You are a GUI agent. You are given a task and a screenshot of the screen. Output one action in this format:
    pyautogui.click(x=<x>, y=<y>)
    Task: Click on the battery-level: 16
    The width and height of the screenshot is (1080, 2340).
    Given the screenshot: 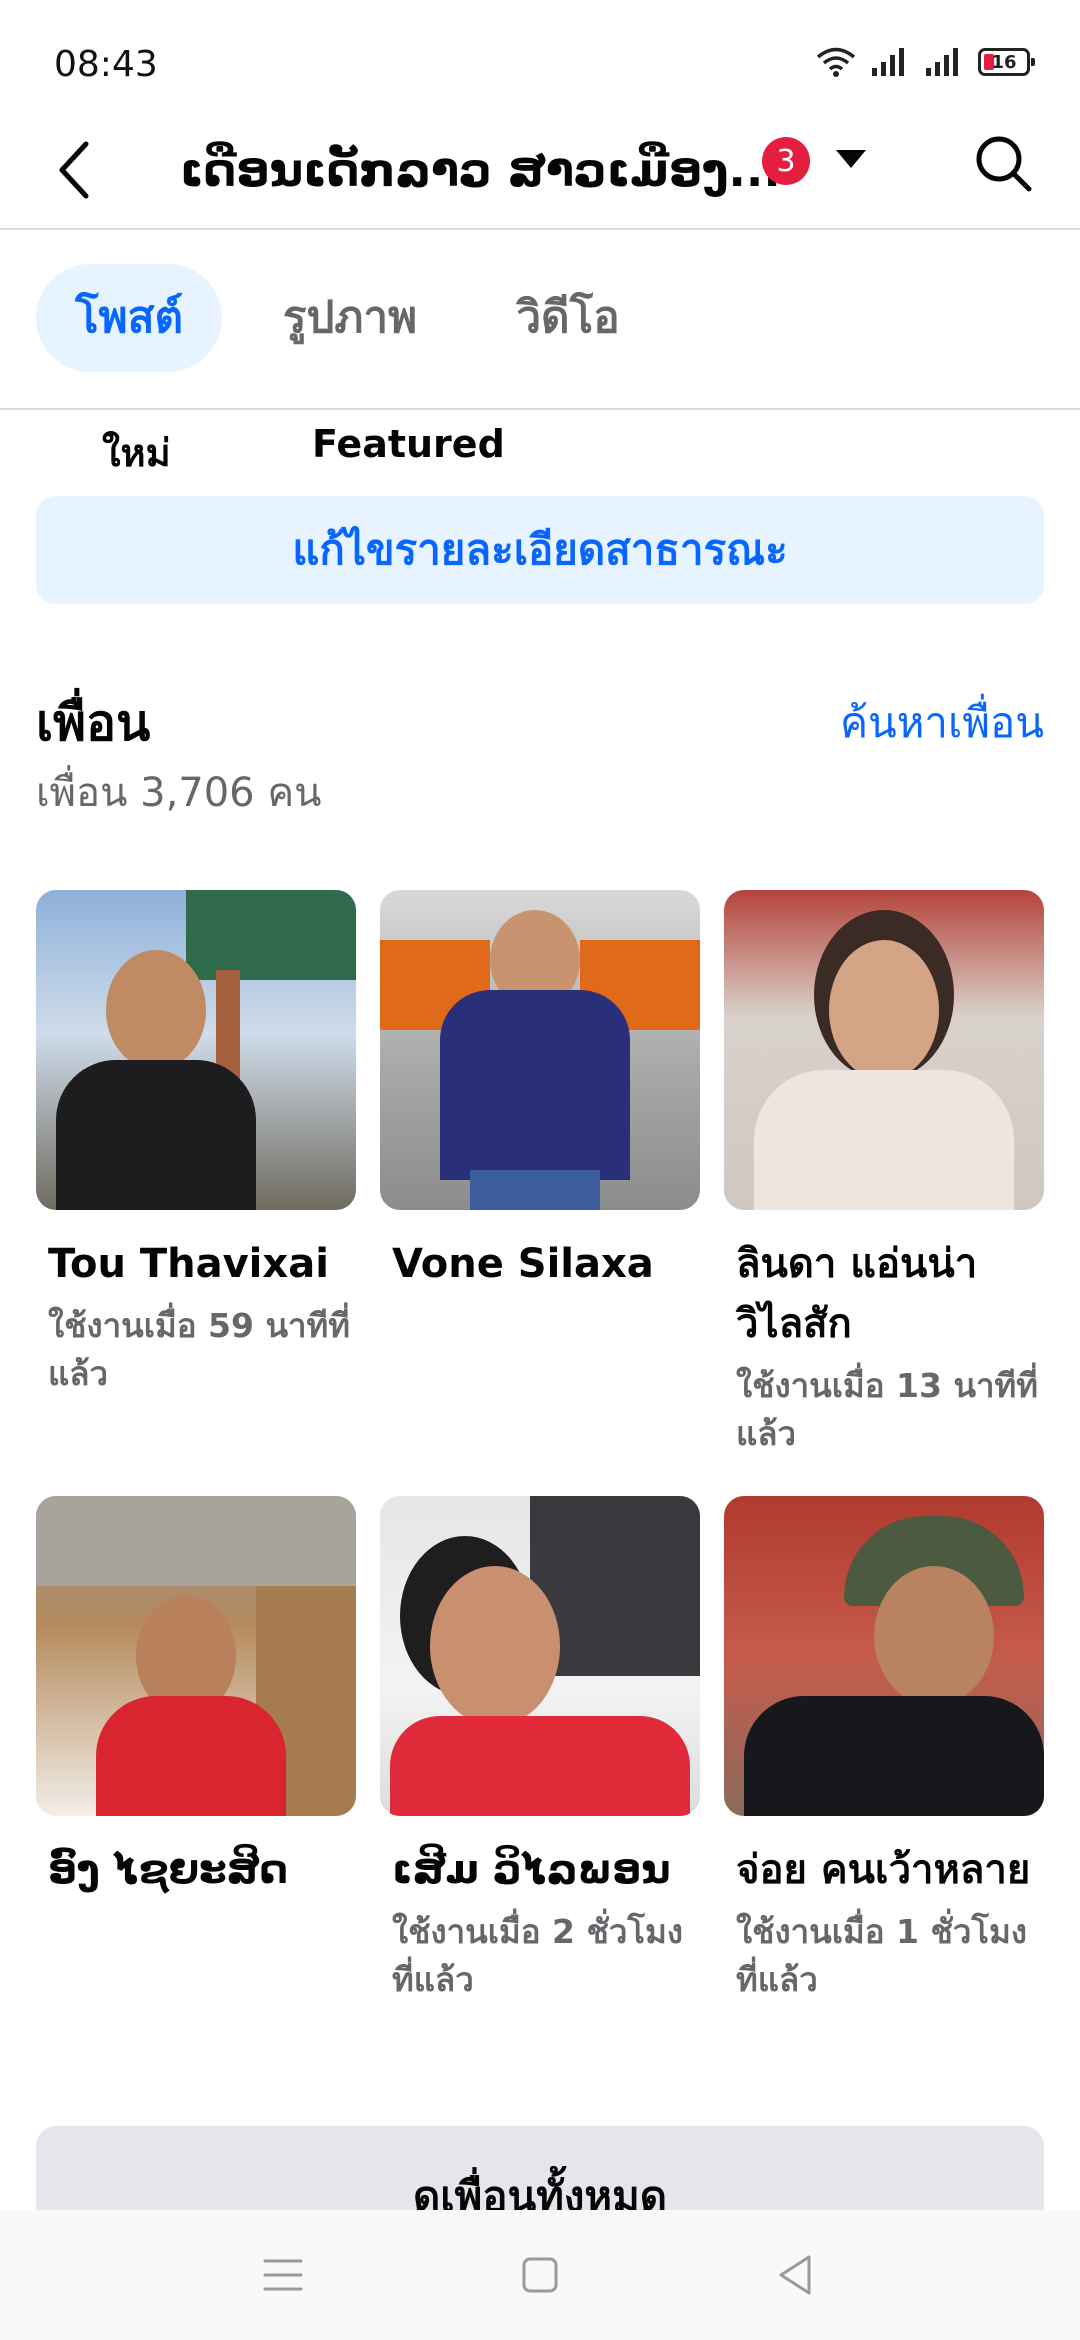 What is the action you would take?
    pyautogui.click(x=1004, y=62)
    